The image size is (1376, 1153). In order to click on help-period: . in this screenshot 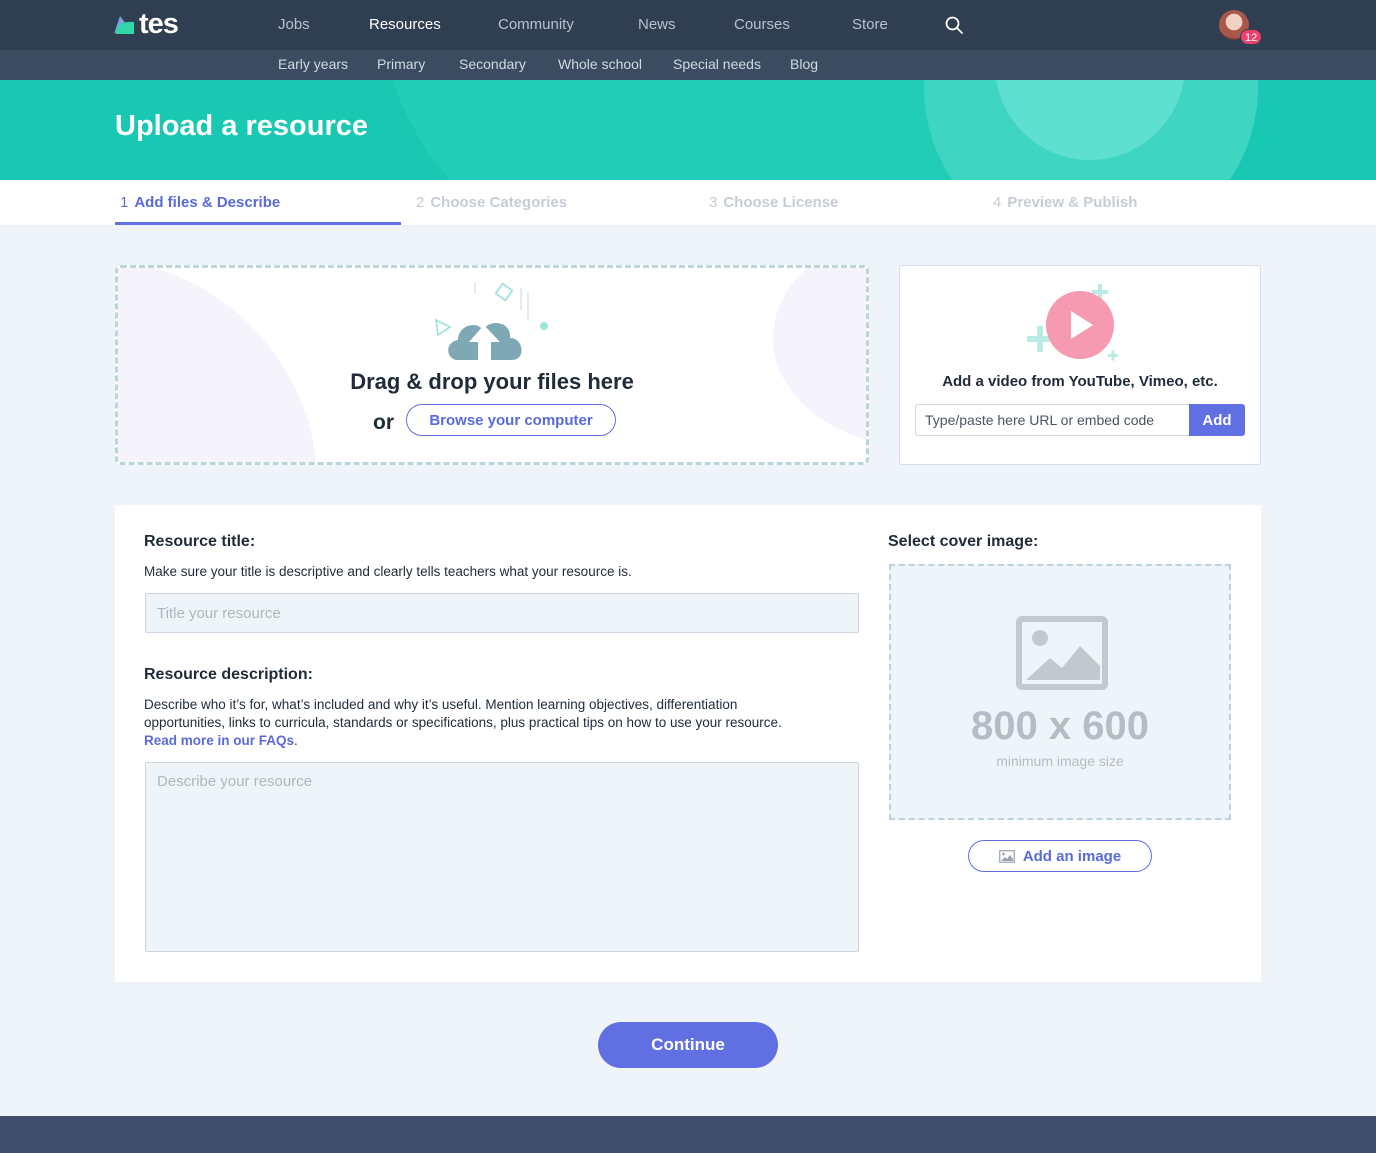, I will do `click(296, 740)`.